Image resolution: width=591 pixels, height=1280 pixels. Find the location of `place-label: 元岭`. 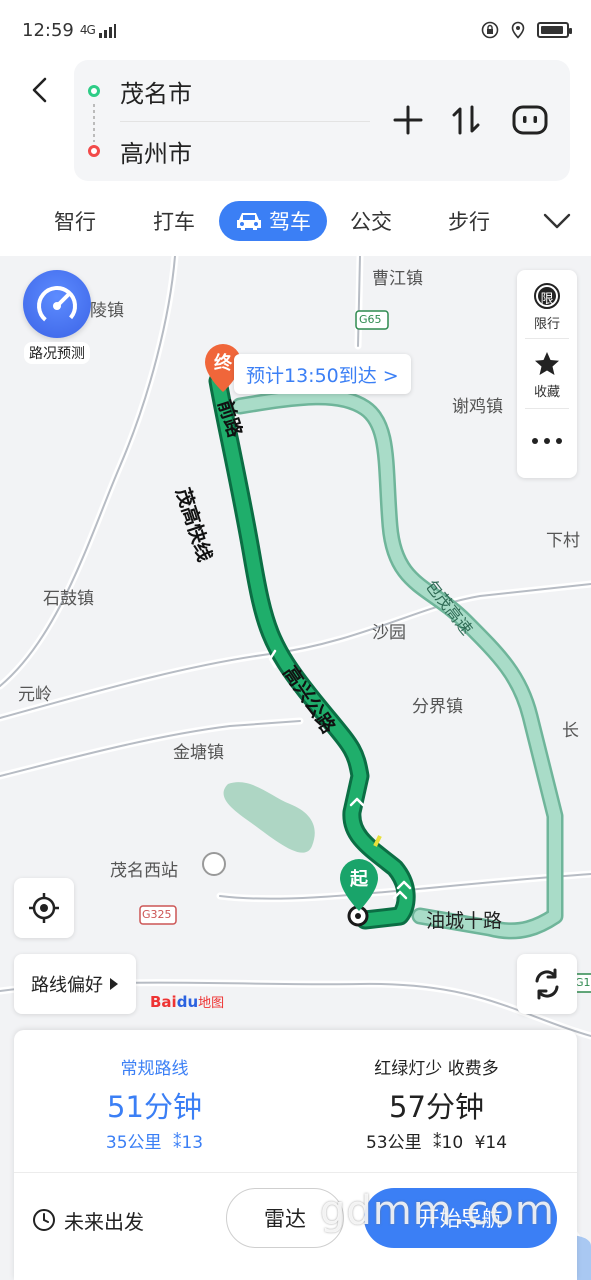

place-label: 元岭 is located at coordinates (35, 695).